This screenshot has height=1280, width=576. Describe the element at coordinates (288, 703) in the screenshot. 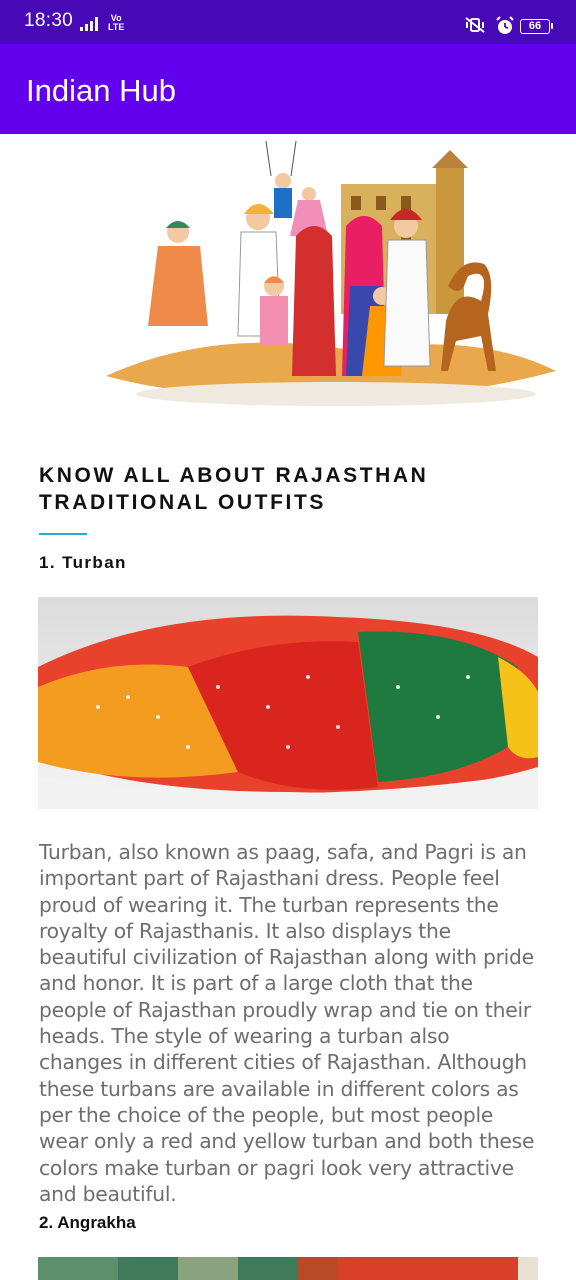

I see `turban-image` at that location.